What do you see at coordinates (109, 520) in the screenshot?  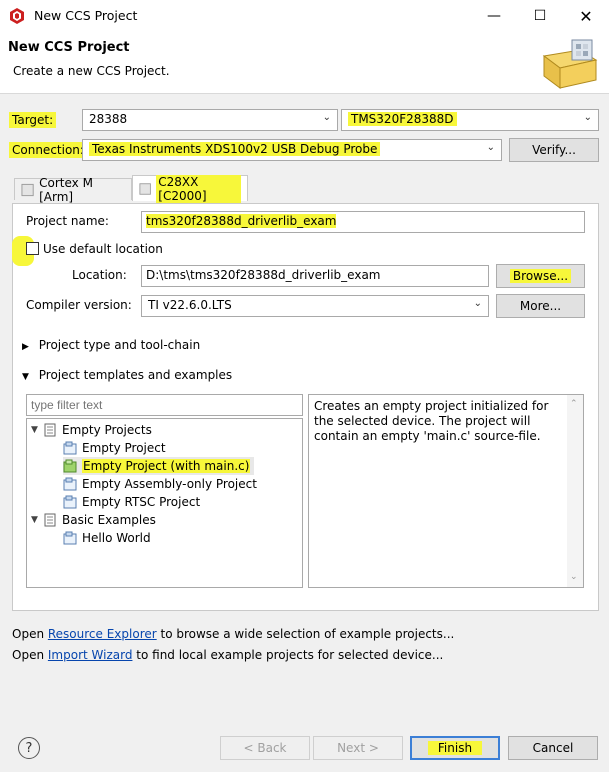 I see `tree-group-label: Basic Examples` at bounding box center [109, 520].